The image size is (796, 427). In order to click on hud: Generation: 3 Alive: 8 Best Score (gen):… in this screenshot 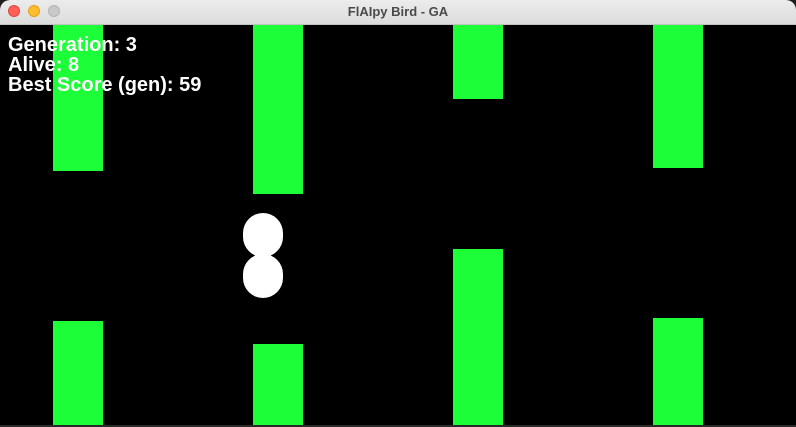, I will do `click(104, 65)`.